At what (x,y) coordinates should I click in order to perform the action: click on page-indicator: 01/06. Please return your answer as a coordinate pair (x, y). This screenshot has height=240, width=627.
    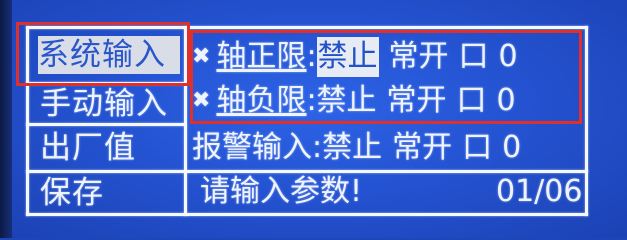
    Looking at the image, I should click on (539, 191).